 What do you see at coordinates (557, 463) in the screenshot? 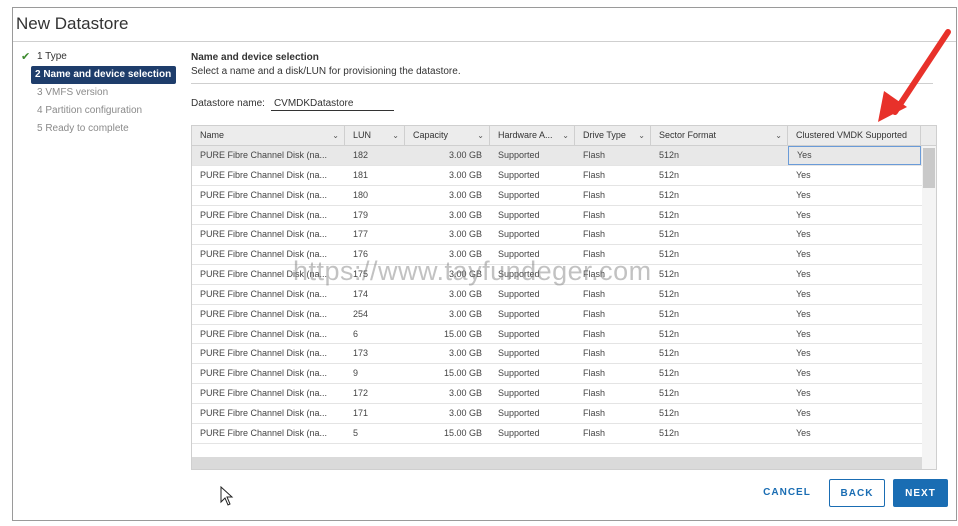
I see `horizontal-scrollbar` at bounding box center [557, 463].